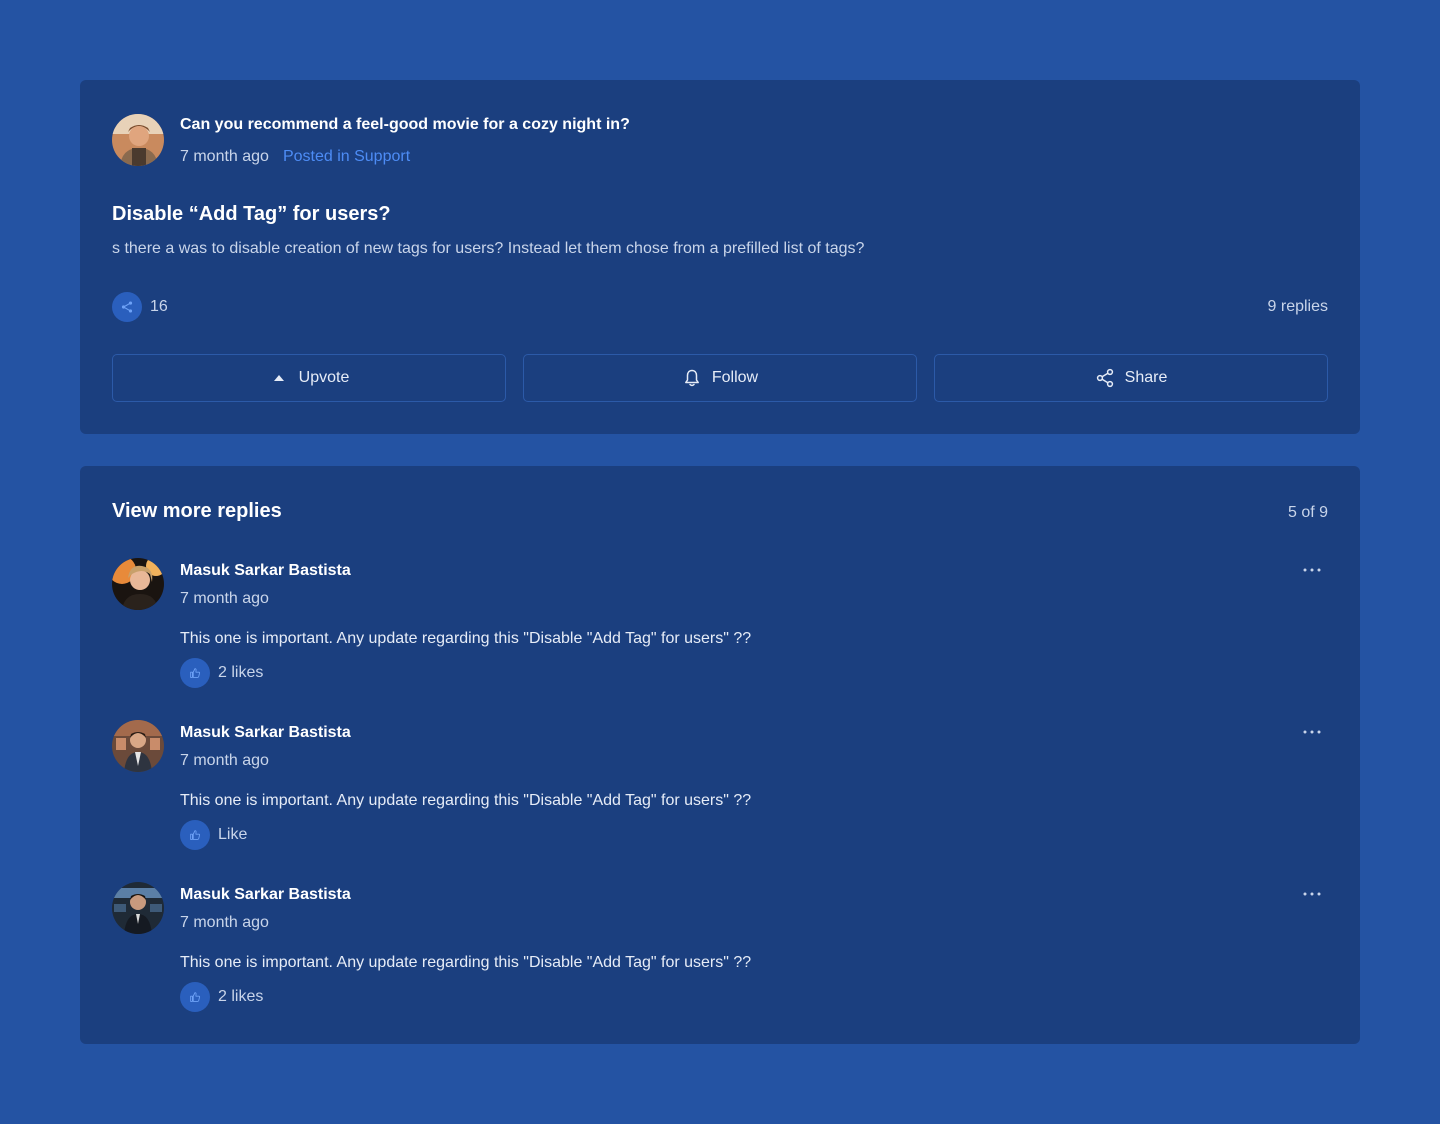 Image resolution: width=1440 pixels, height=1124 pixels. What do you see at coordinates (197, 511) in the screenshot?
I see `replies-heading: View more replies` at bounding box center [197, 511].